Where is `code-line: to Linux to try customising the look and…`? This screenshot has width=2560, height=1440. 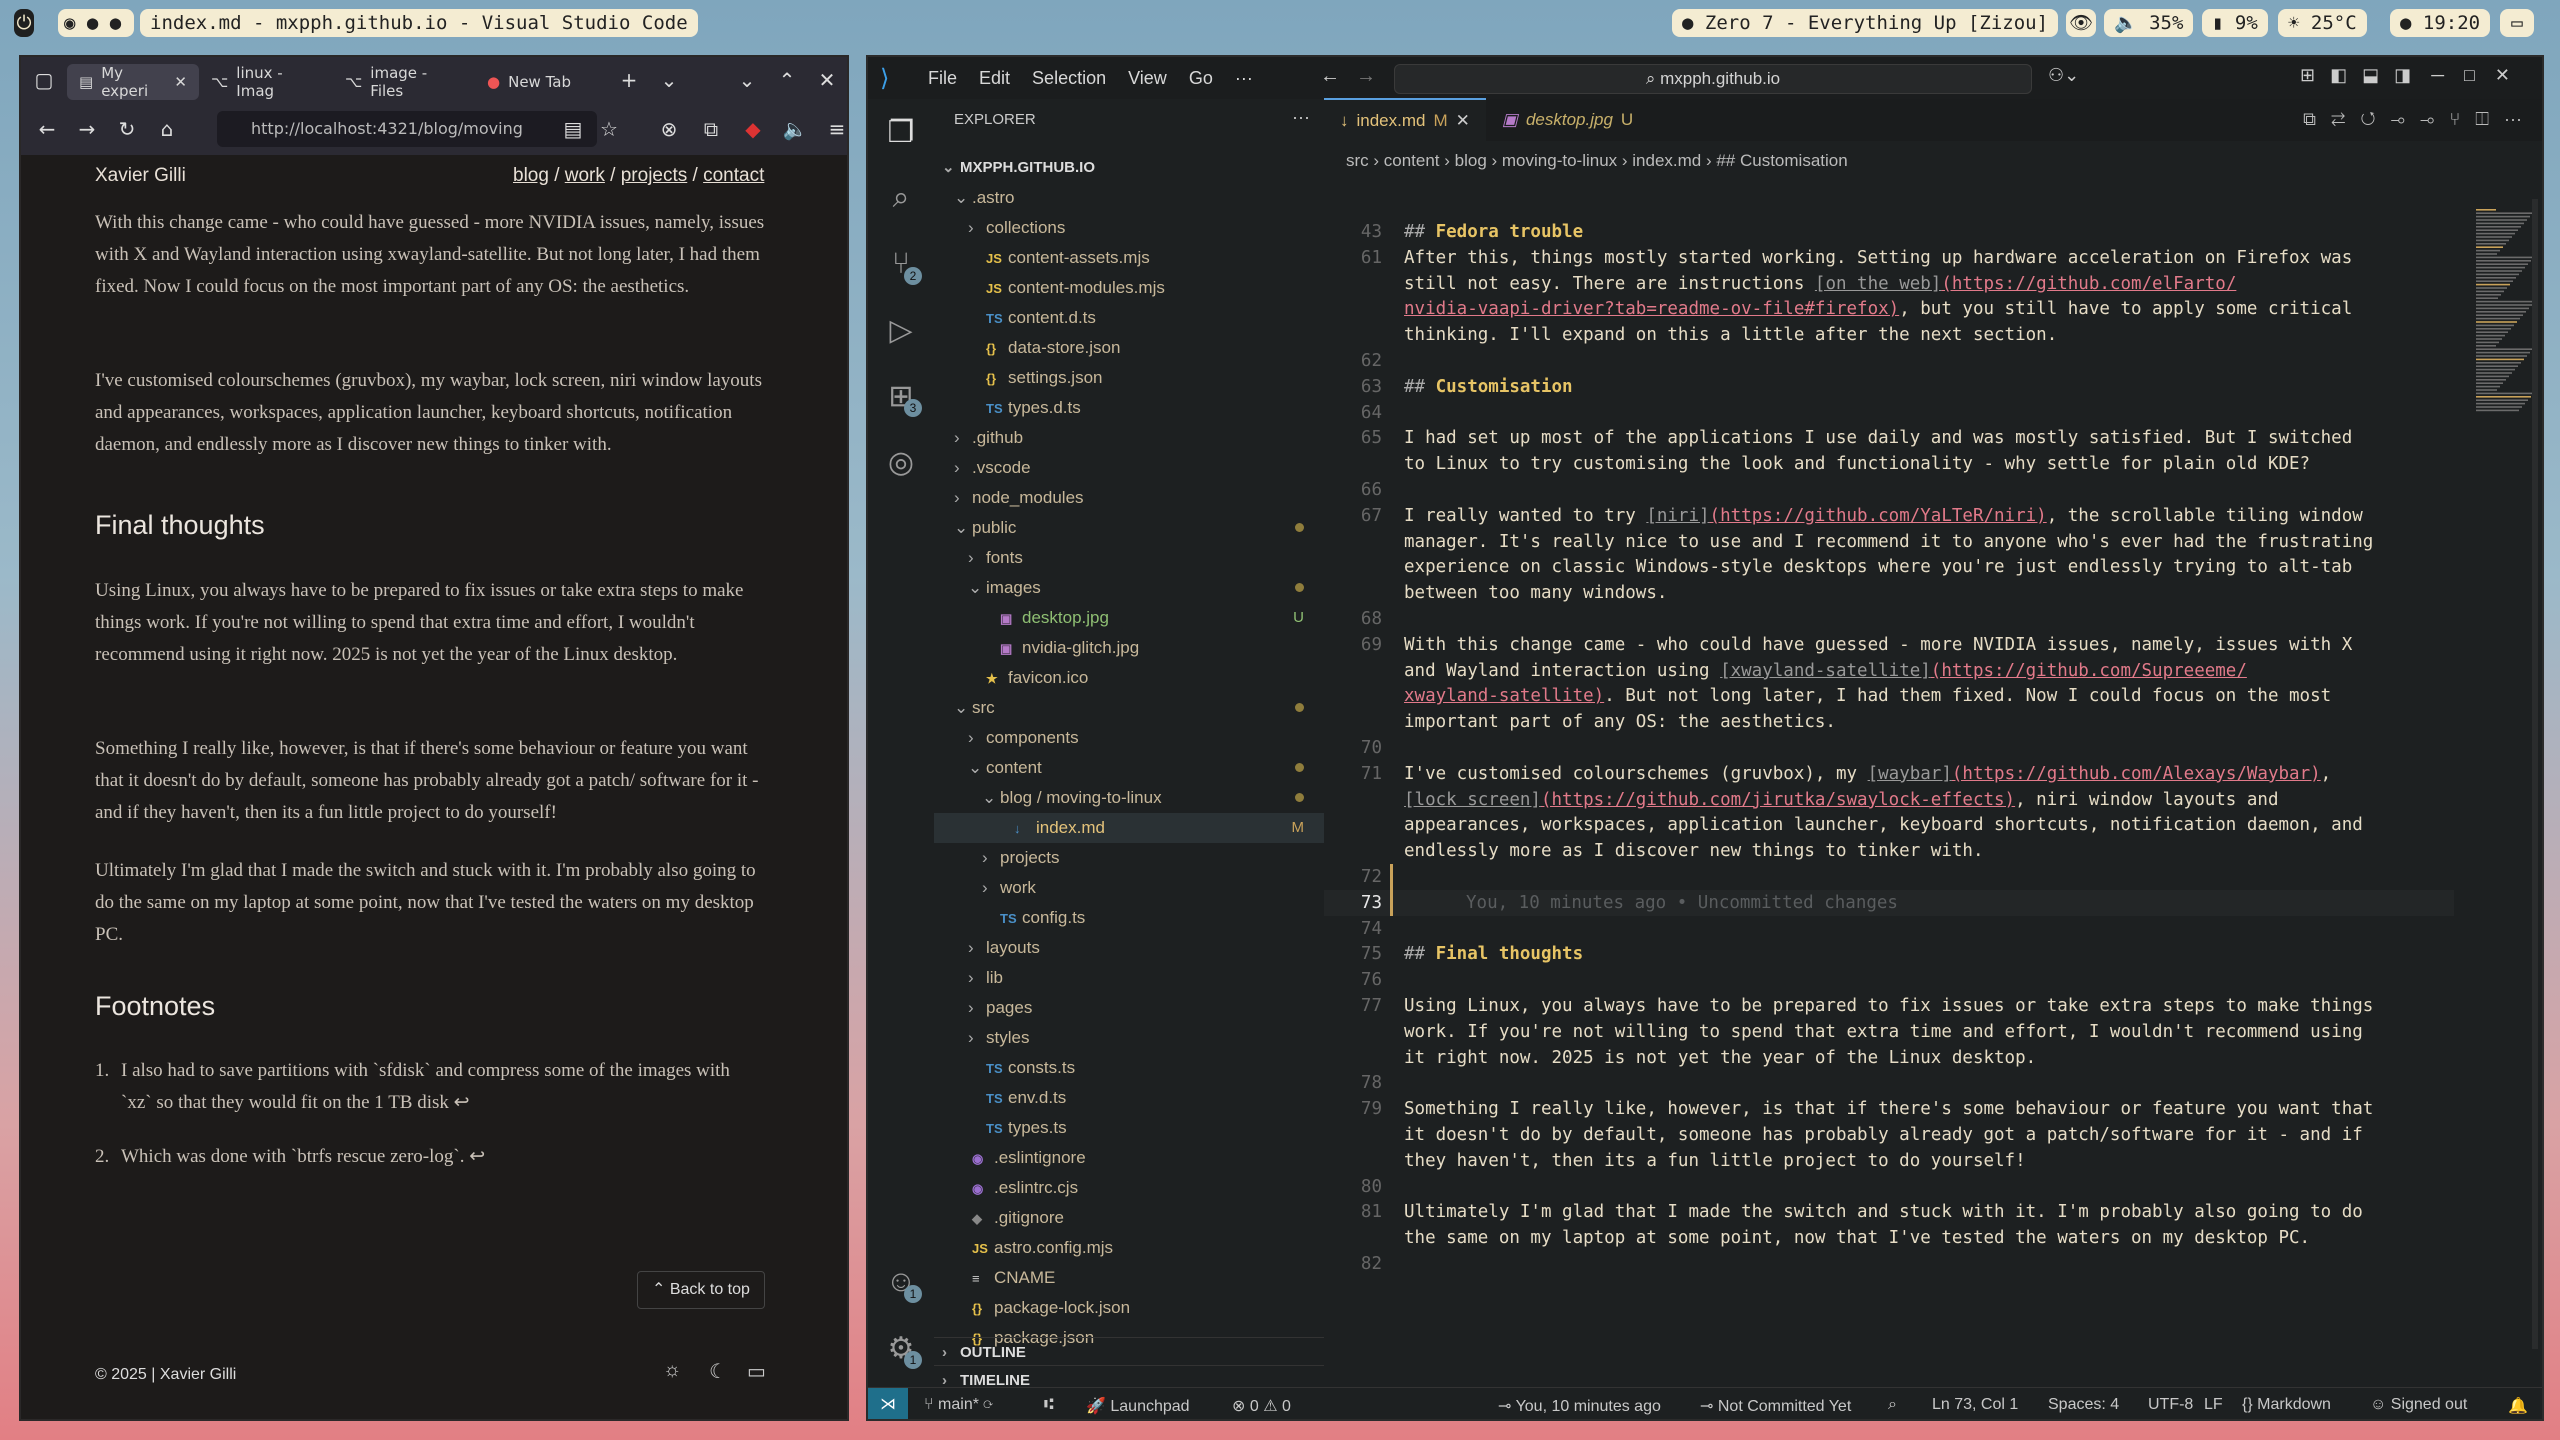
code-line: to Linux to try customising the look and… is located at coordinates (1889, 464).